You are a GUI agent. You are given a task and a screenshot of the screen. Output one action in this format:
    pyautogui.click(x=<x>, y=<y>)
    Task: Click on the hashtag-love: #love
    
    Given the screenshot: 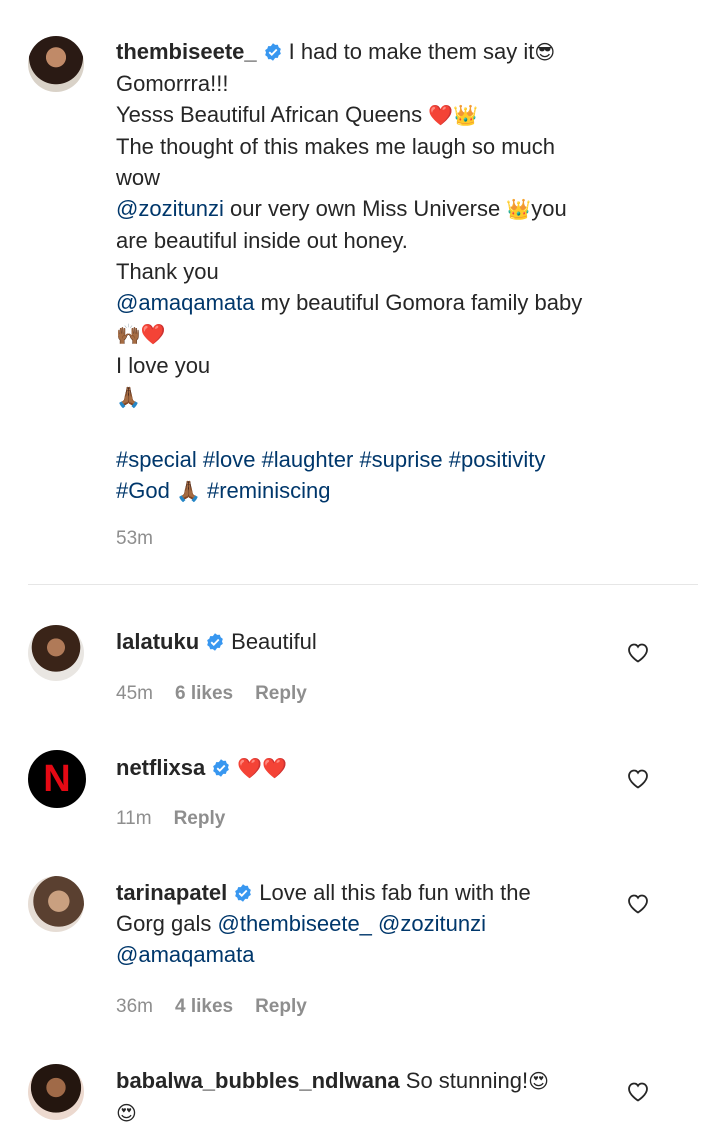 What is the action you would take?
    pyautogui.click(x=229, y=459)
    